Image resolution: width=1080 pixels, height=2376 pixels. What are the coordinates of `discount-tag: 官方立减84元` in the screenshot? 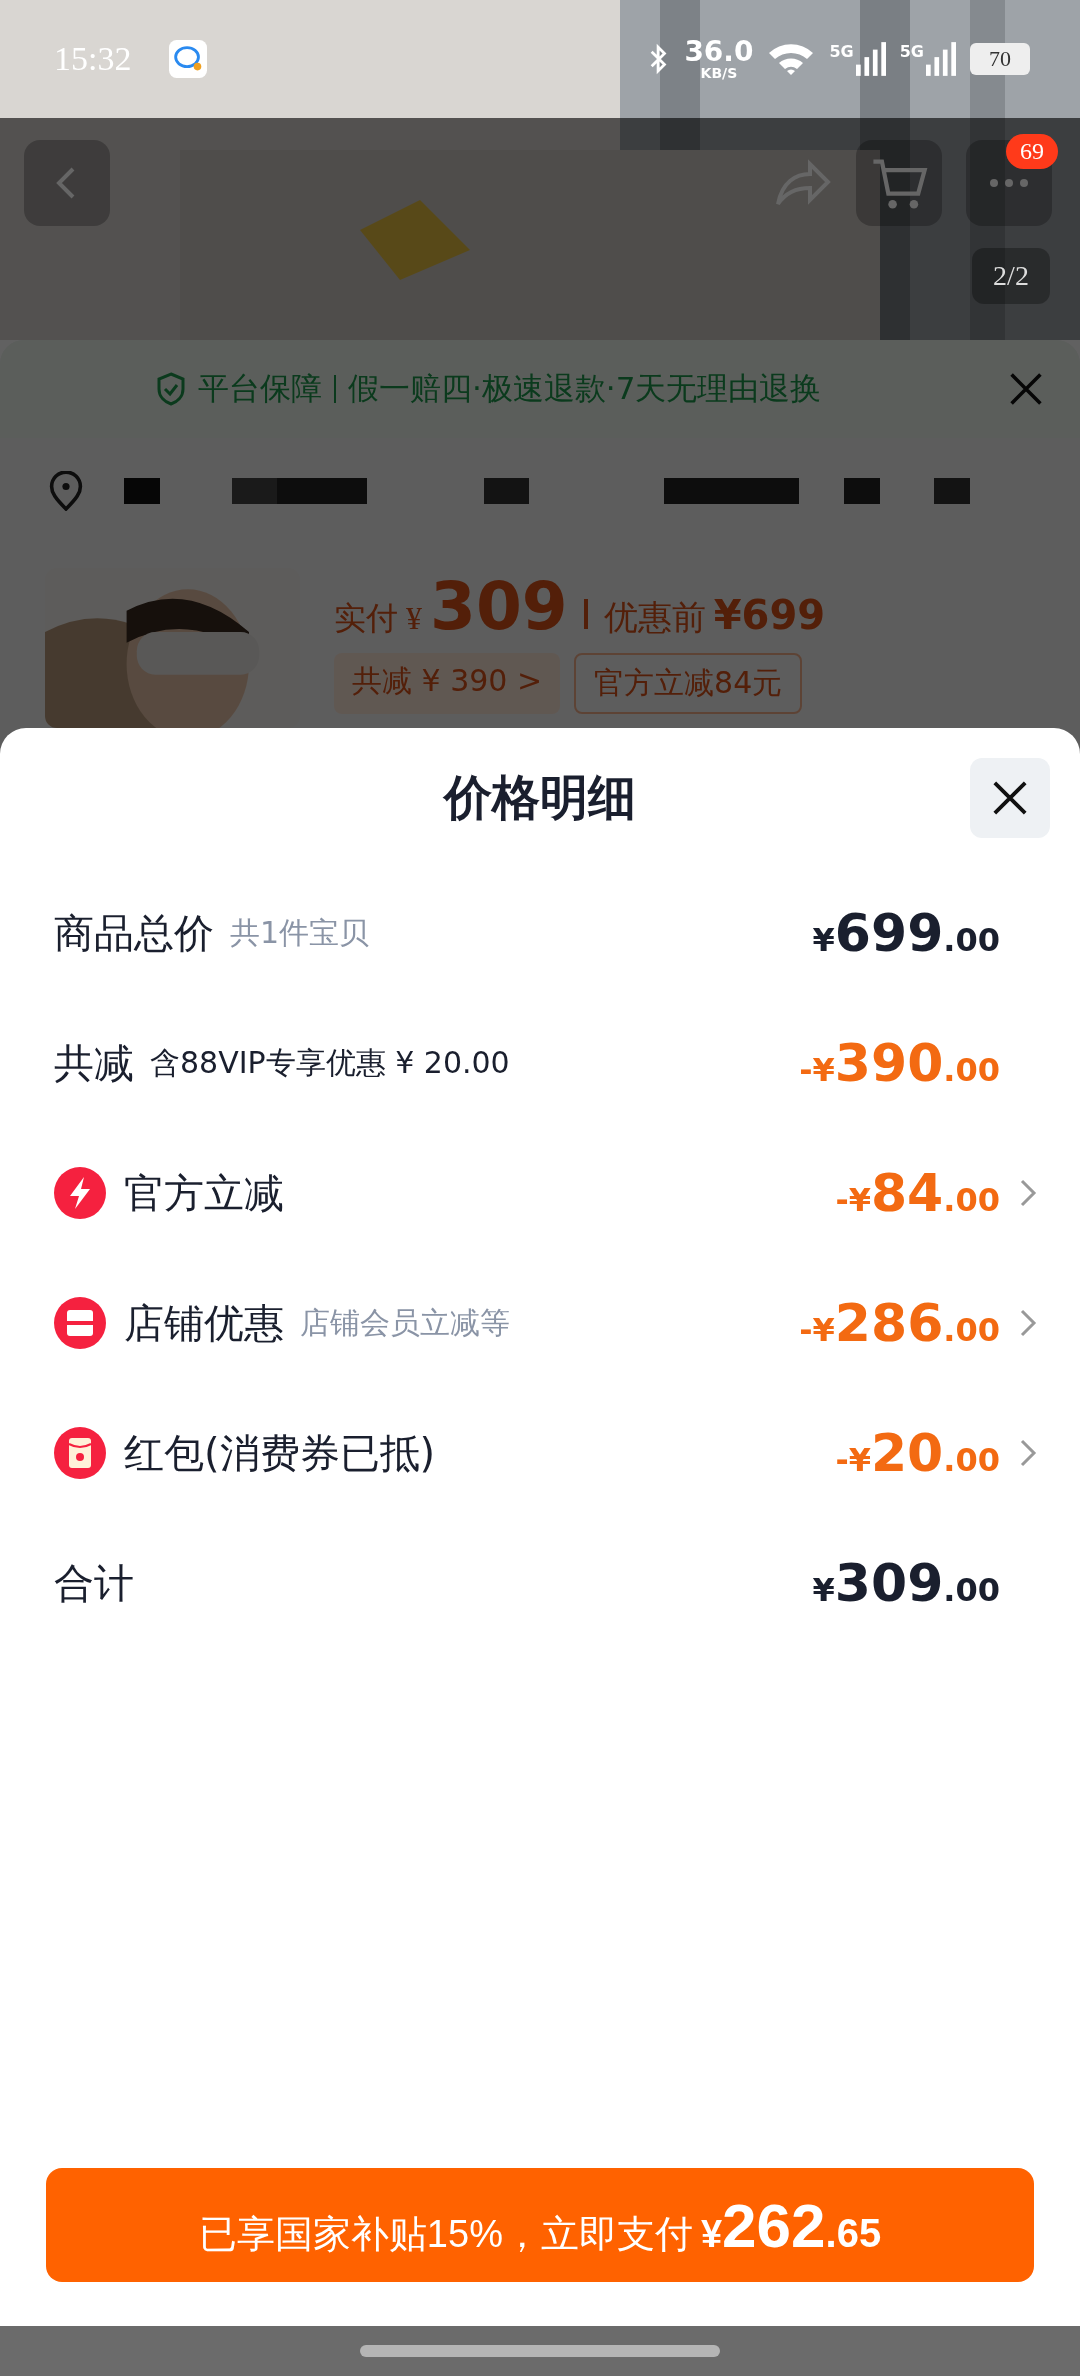 It's located at (688, 683).